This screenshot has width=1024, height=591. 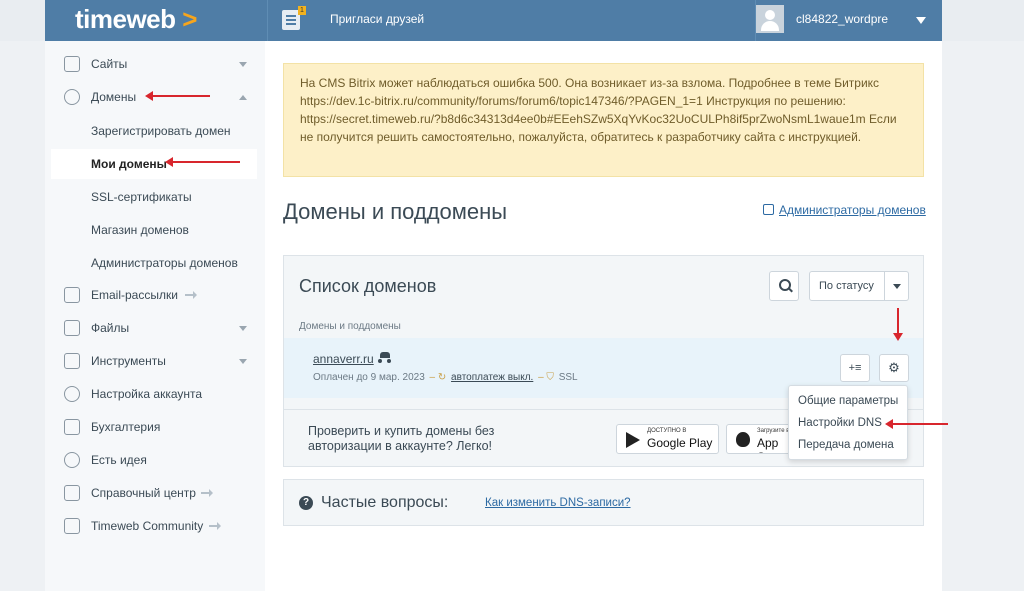 What do you see at coordinates (141, 197) in the screenshot?
I see `sidebar-sub-ssl: SSL-сертификаты` at bounding box center [141, 197].